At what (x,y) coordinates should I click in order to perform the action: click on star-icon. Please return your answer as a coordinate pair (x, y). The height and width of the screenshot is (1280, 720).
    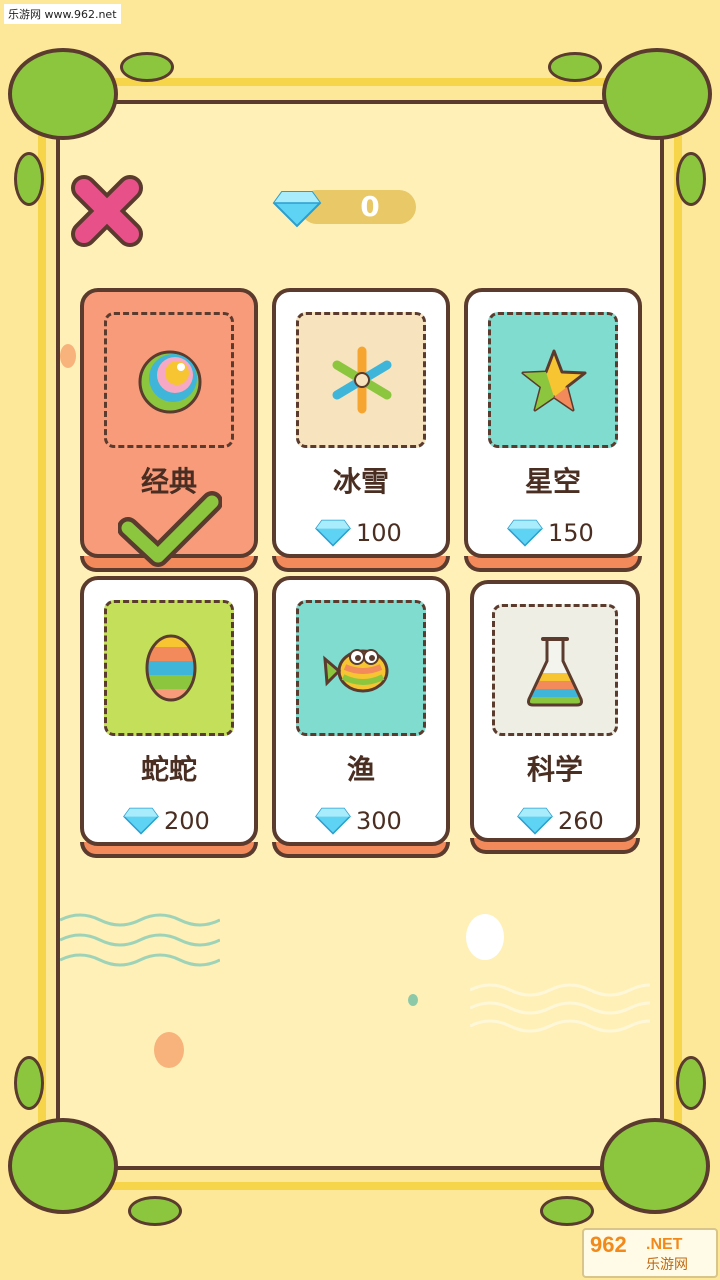
    Looking at the image, I should click on (554, 380).